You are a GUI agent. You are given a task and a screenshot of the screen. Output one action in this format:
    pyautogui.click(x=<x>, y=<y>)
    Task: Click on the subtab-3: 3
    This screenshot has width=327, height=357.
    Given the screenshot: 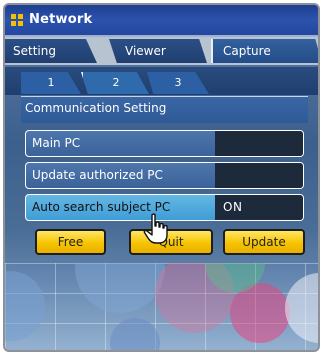 What is the action you would take?
    pyautogui.click(x=178, y=83)
    